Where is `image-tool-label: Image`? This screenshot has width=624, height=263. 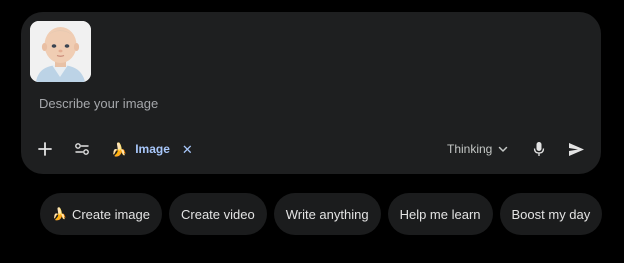
image-tool-label: Image is located at coordinates (152, 149).